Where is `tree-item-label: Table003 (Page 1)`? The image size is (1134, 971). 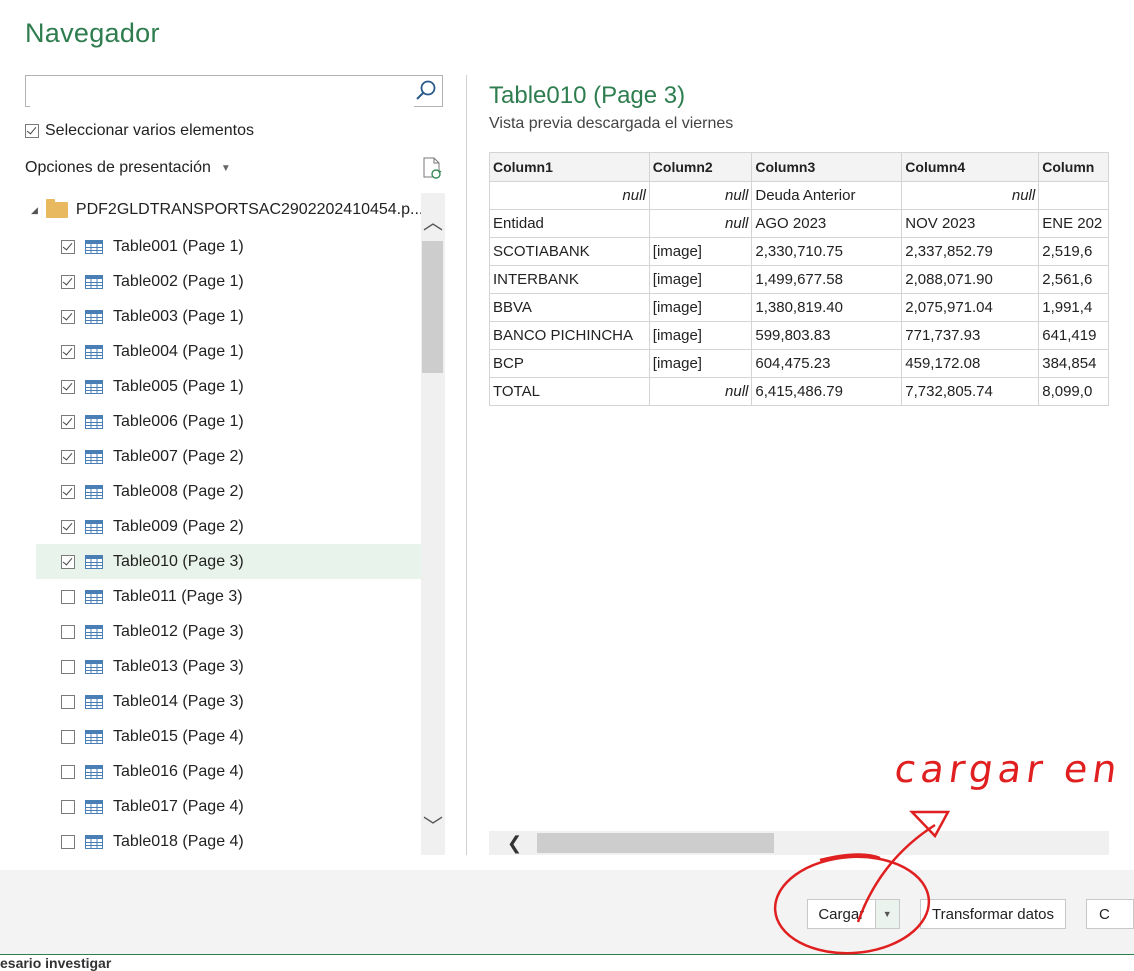
tree-item-label: Table003 (Page 1) is located at coordinates (178, 316).